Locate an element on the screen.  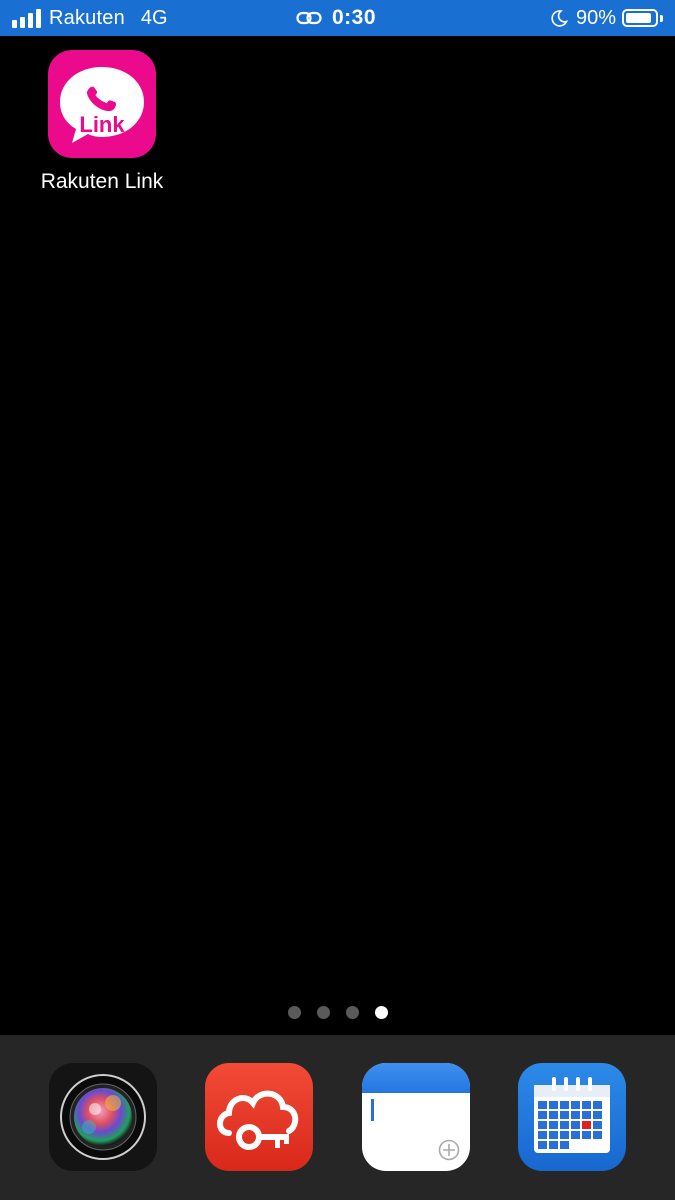
status-left: Rakuten 4G is located at coordinates (90, 18).